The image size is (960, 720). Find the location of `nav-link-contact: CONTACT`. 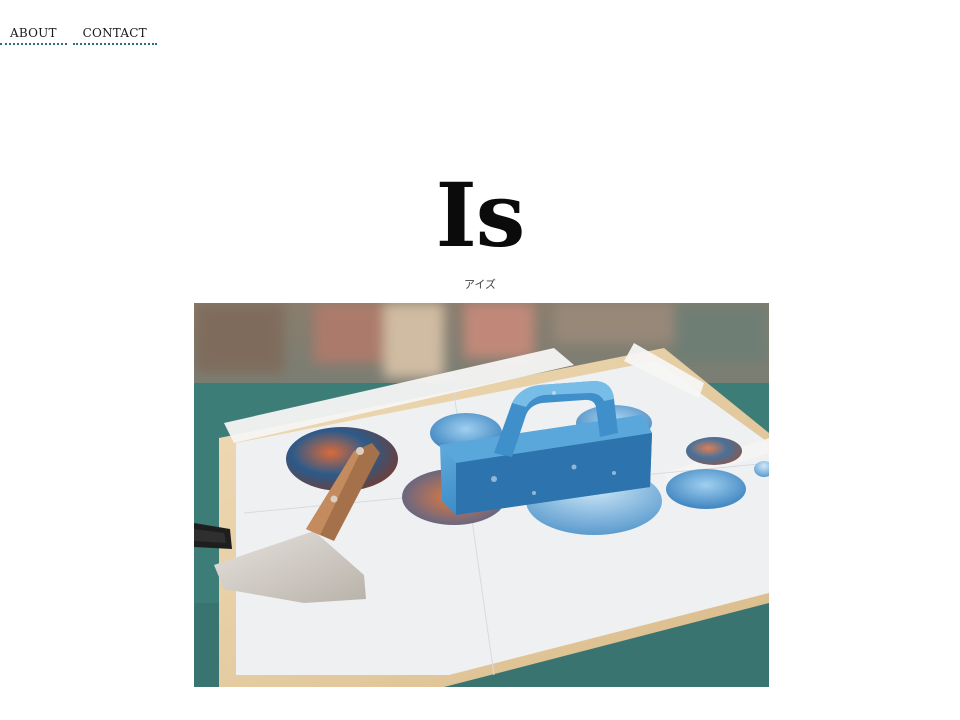

nav-link-contact: CONTACT is located at coordinates (114, 34).